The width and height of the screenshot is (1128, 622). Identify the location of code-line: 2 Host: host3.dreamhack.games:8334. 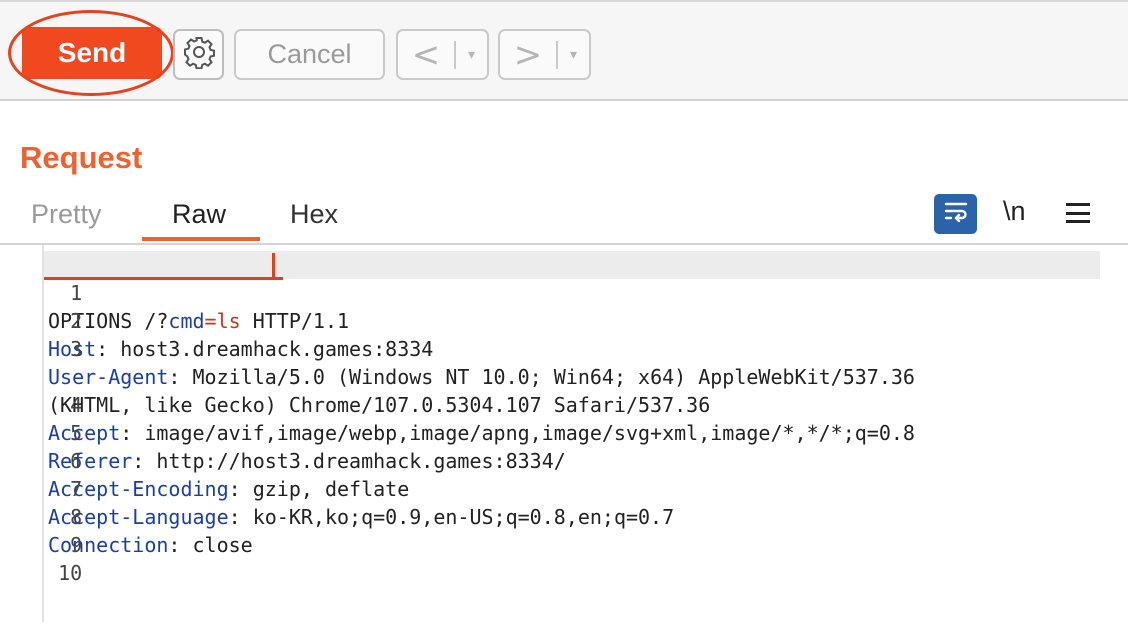
(555, 320).